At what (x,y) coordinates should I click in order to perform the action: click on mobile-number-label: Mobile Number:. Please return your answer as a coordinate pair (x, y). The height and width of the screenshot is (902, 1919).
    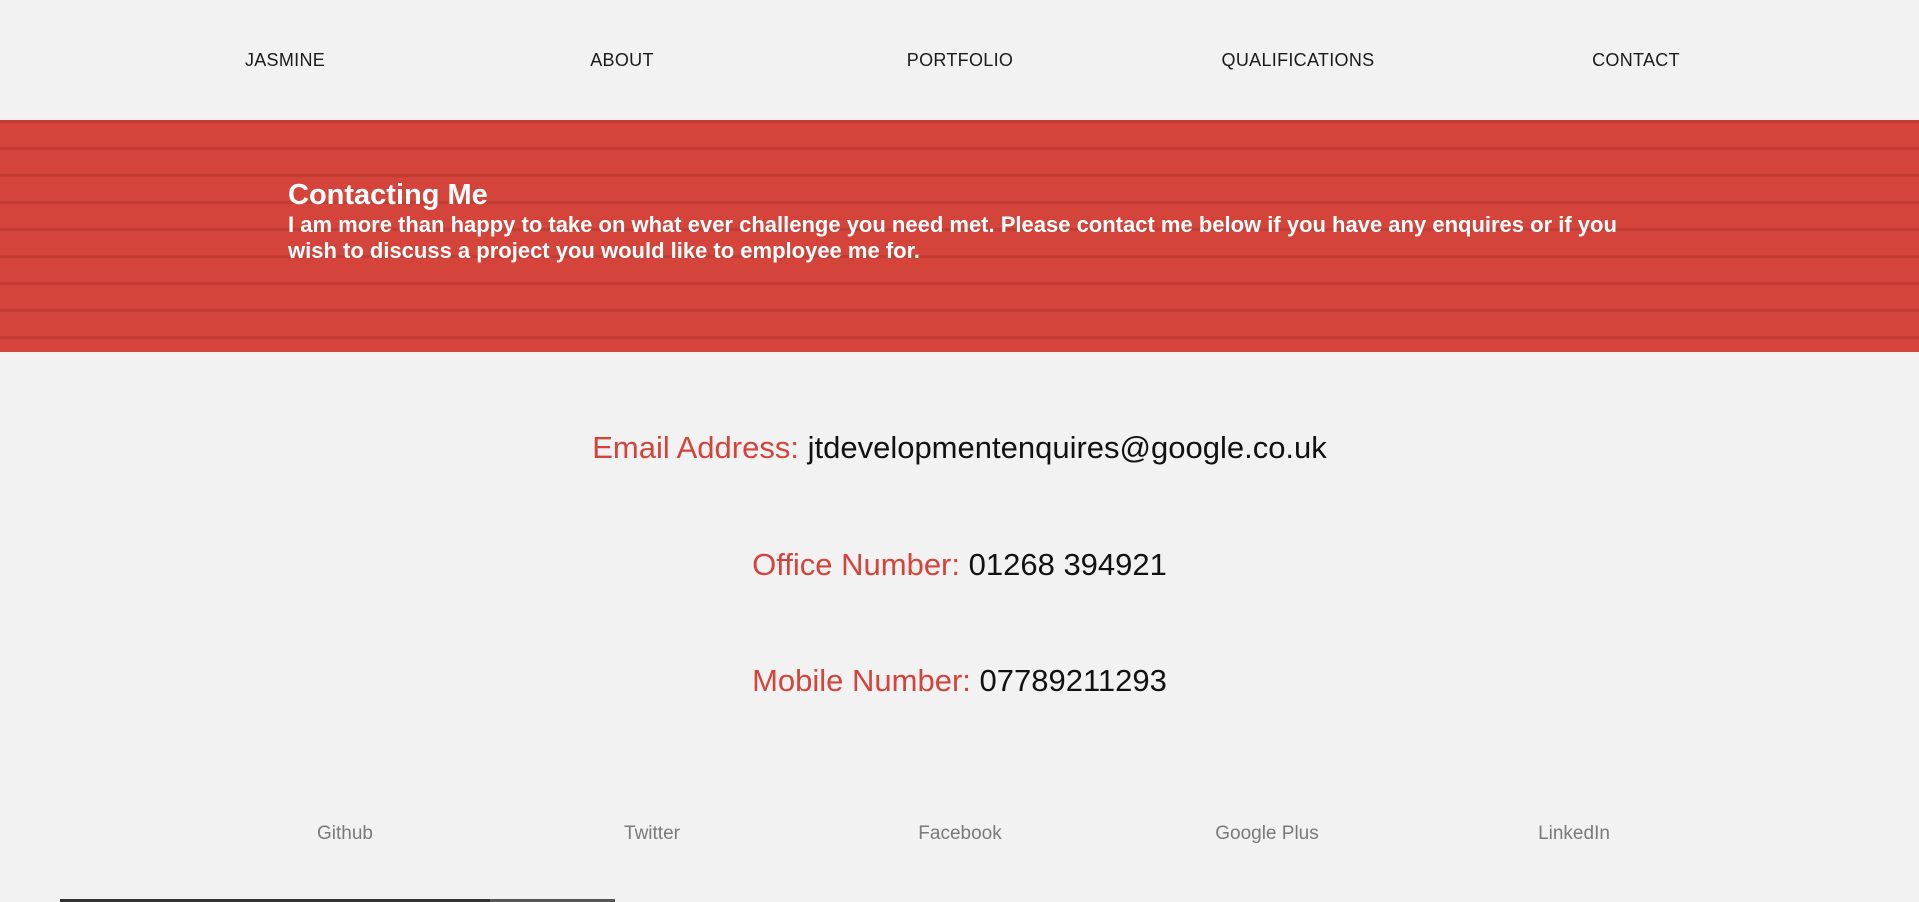
    Looking at the image, I should click on (861, 680).